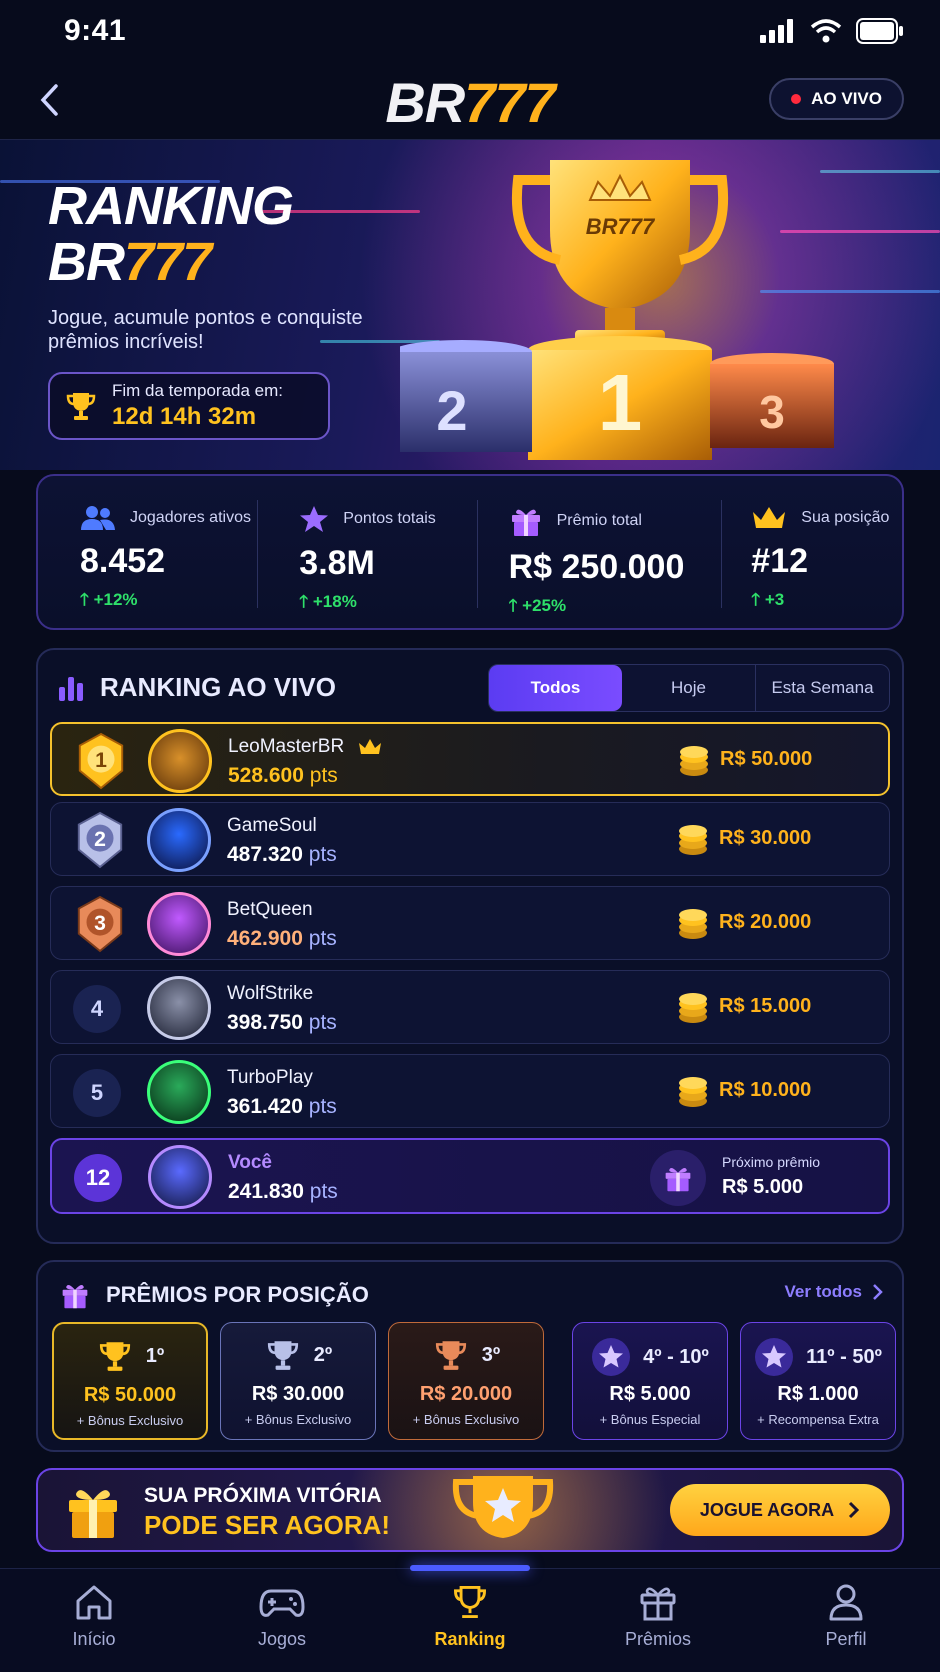 The image size is (940, 1672). I want to click on player-points: 361.420 pts, so click(282, 1106).